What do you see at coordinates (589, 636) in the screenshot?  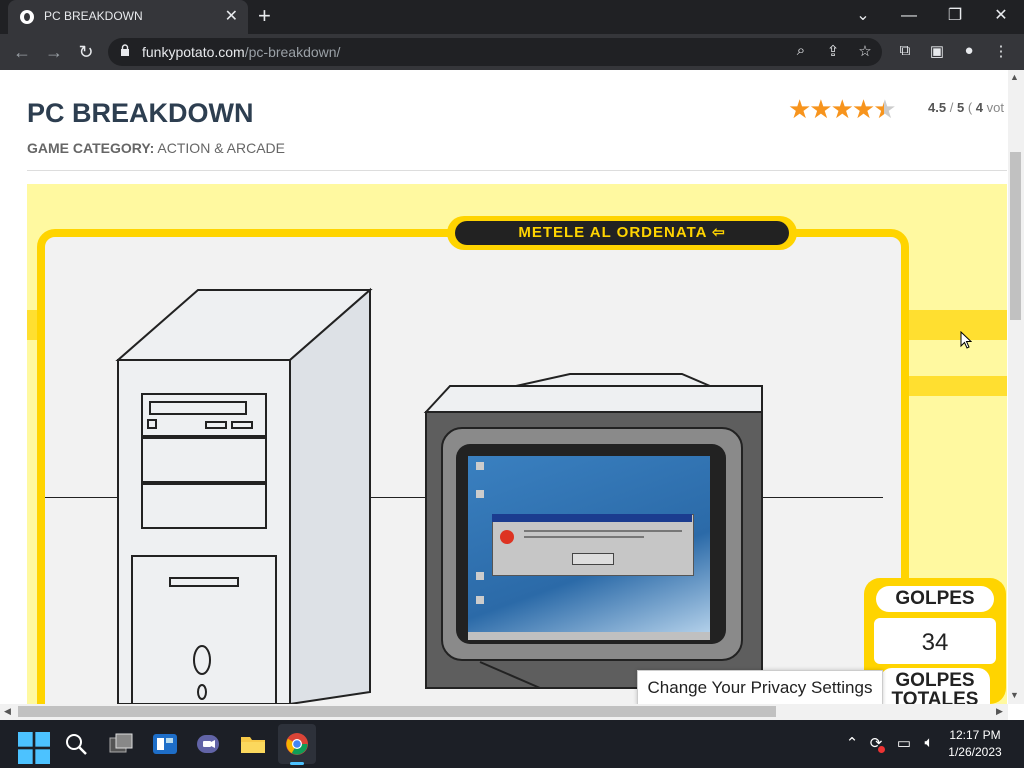 I see `mini-taskbar` at bounding box center [589, 636].